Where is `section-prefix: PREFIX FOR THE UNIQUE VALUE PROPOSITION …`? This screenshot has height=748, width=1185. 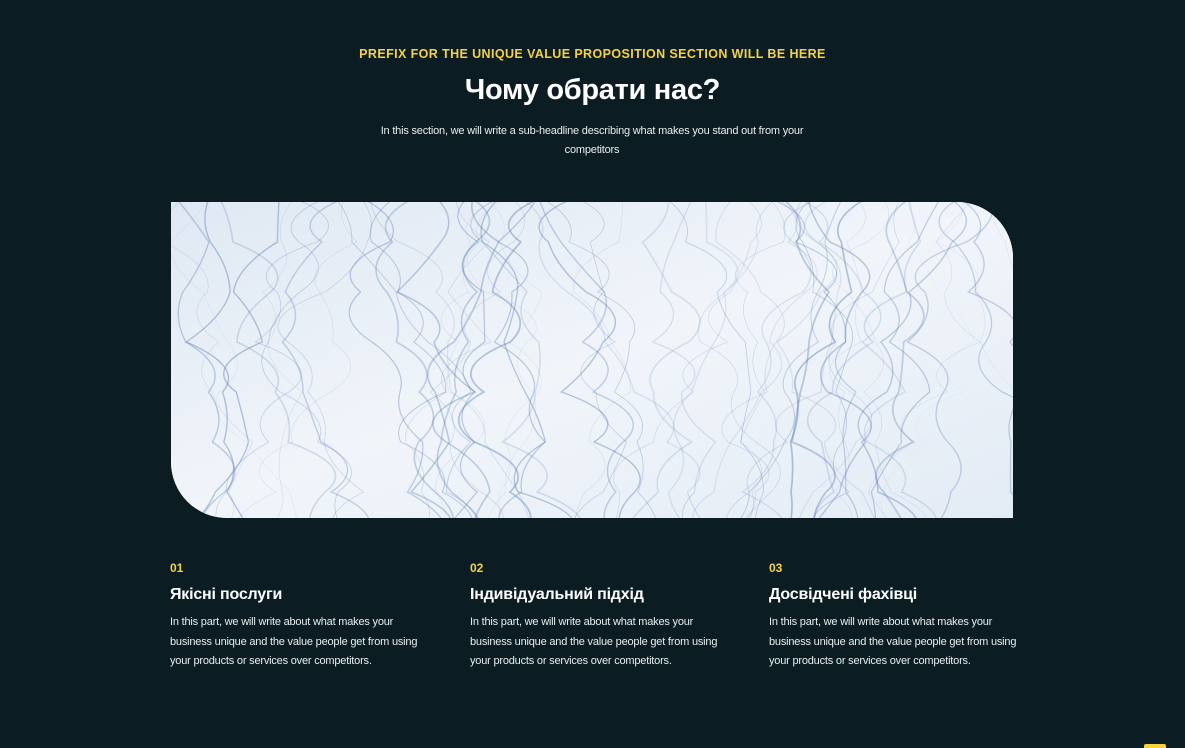
section-prefix: PREFIX FOR THE UNIQUE VALUE PROPOSITION … is located at coordinates (592, 54).